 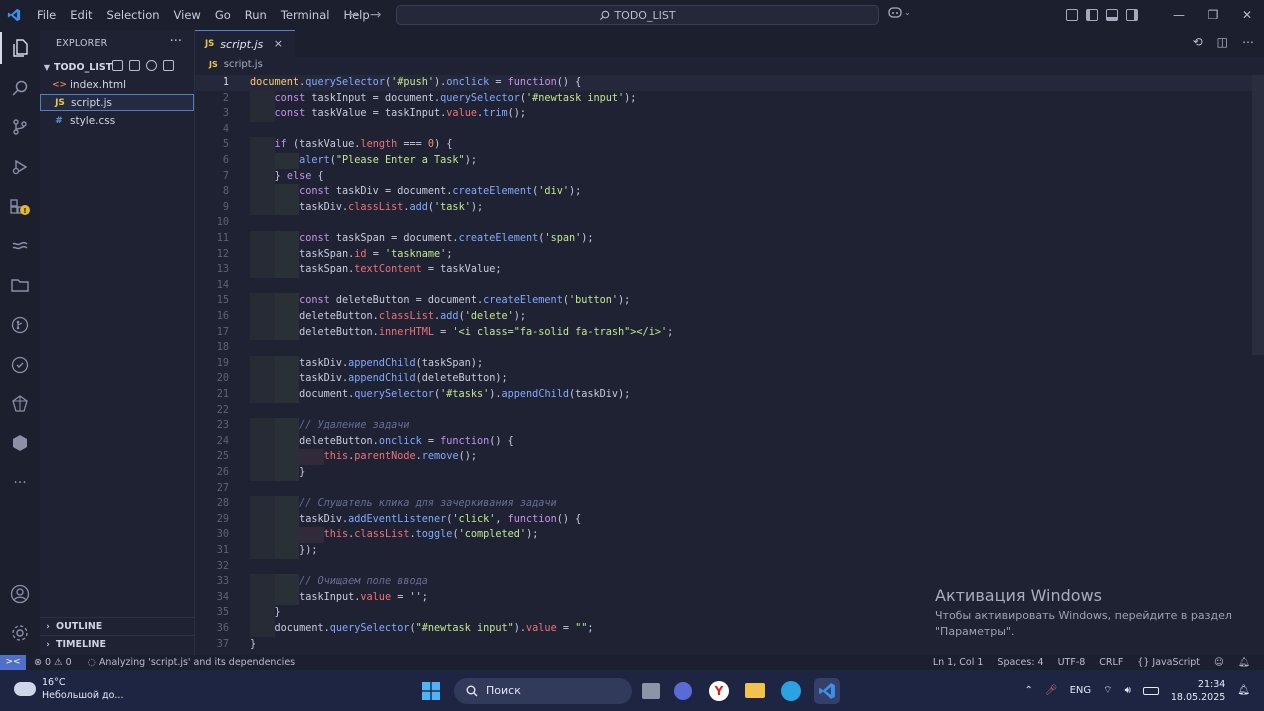 What do you see at coordinates (20, 246) in the screenshot?
I see `remote-waves-icon` at bounding box center [20, 246].